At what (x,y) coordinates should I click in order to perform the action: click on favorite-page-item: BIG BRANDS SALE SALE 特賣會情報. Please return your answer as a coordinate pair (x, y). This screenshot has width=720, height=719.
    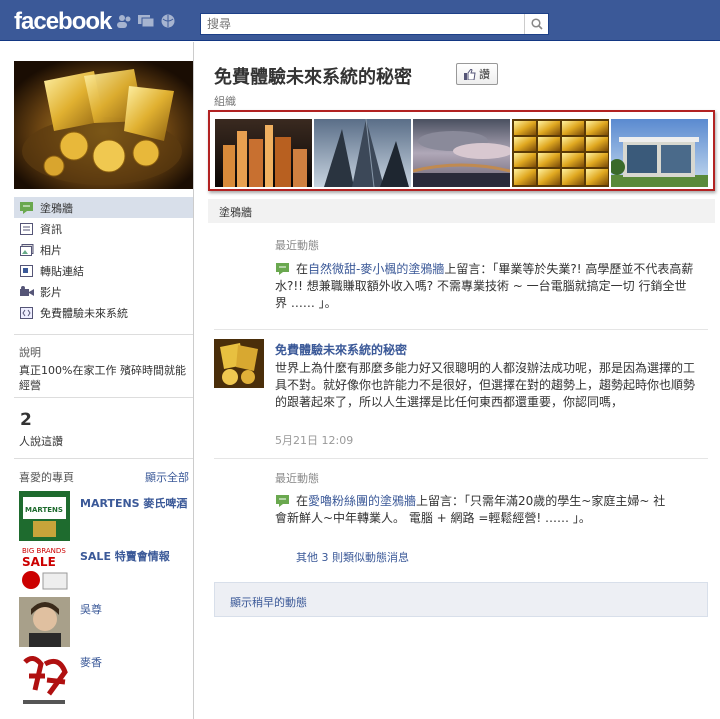
    Looking at the image, I should click on (105, 569).